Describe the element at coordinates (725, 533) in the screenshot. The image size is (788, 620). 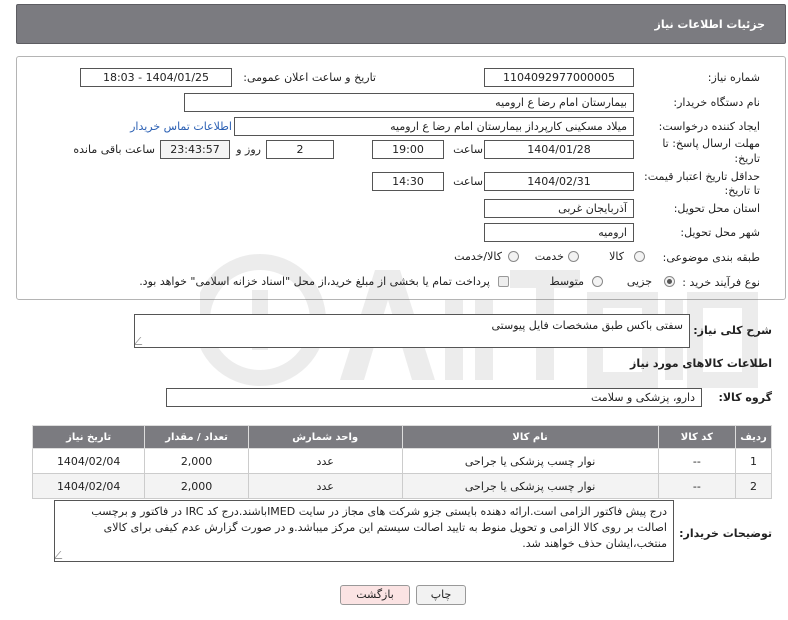
I see `buyer-notes-label: توضیحات خریدار:` at that location.